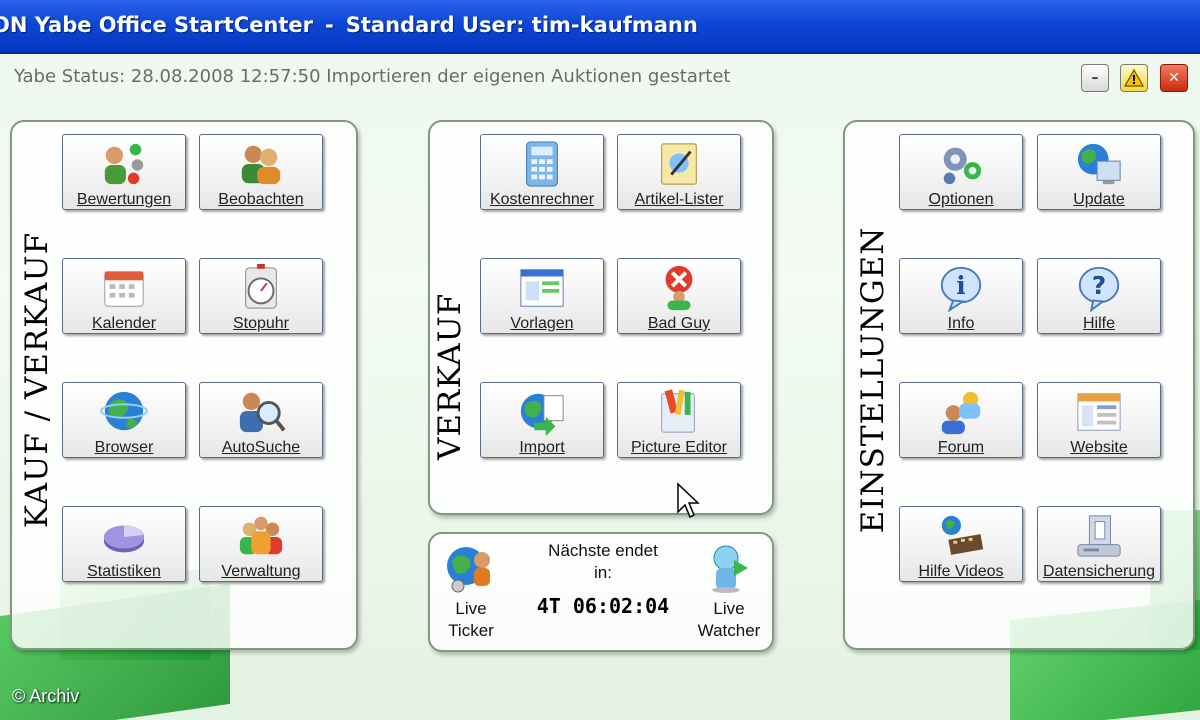 This screenshot has width=1200, height=720. I want to click on live-watcher-icon, so click(730, 569).